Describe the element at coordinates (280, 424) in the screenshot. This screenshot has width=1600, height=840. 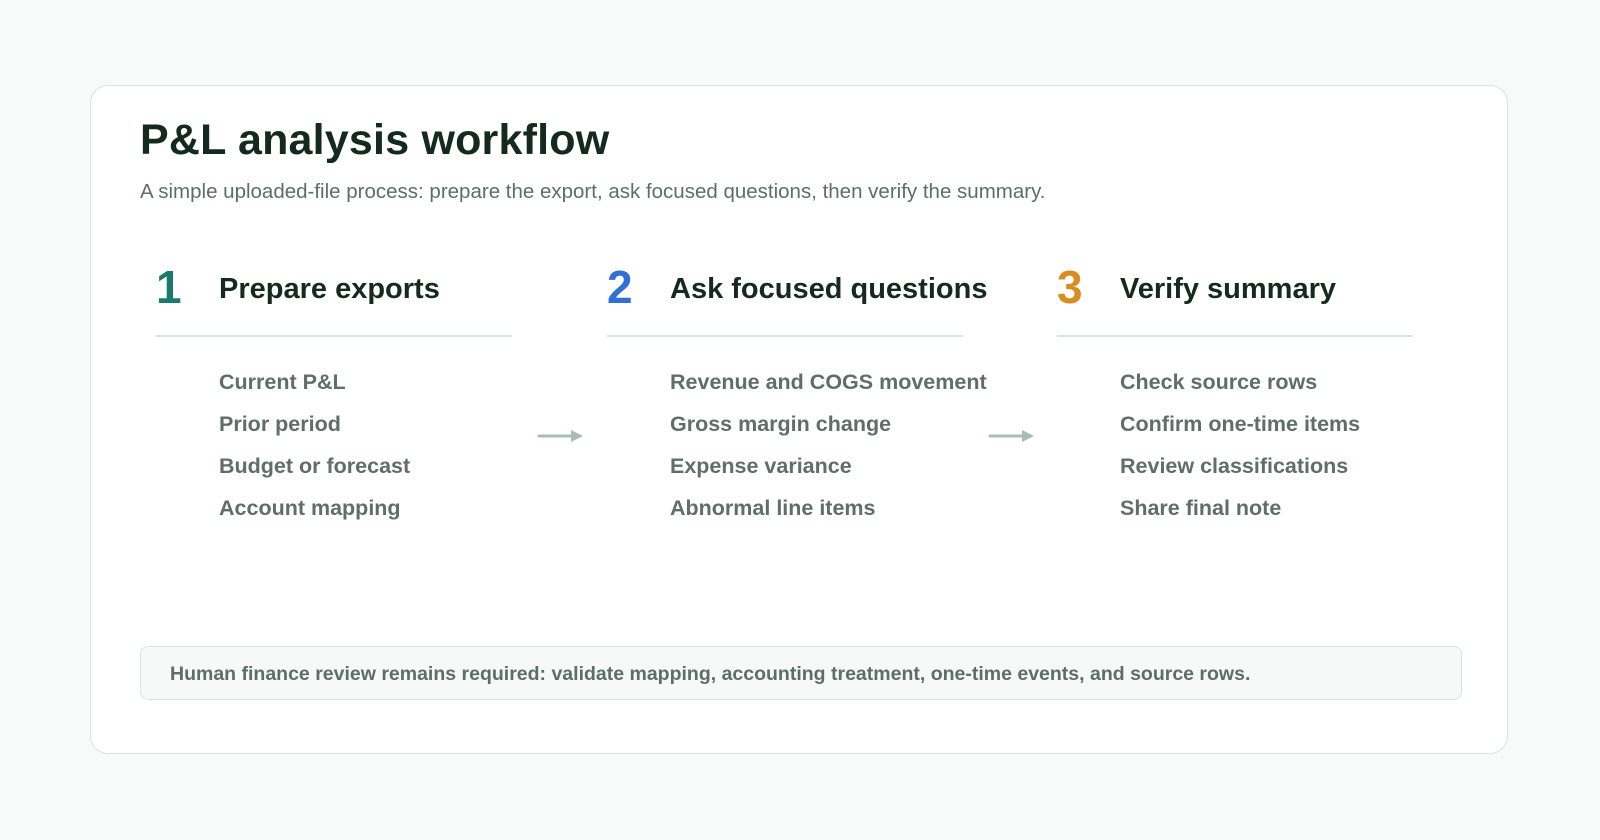
I see `list-item: Prior period` at that location.